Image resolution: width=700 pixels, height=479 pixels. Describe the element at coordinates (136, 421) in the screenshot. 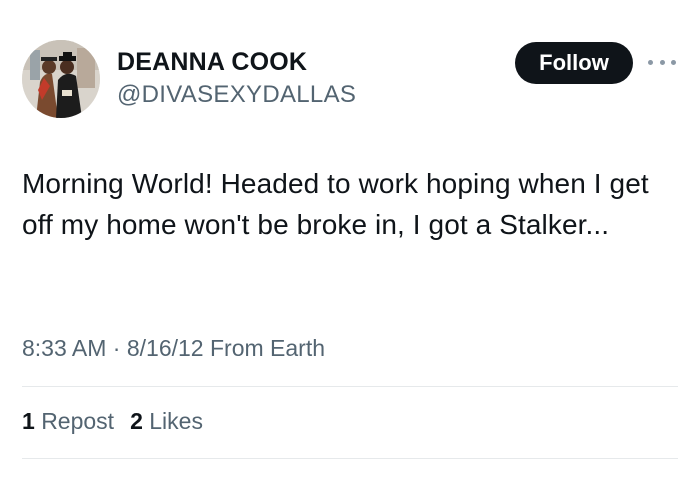

I see `likes-count: 2` at that location.